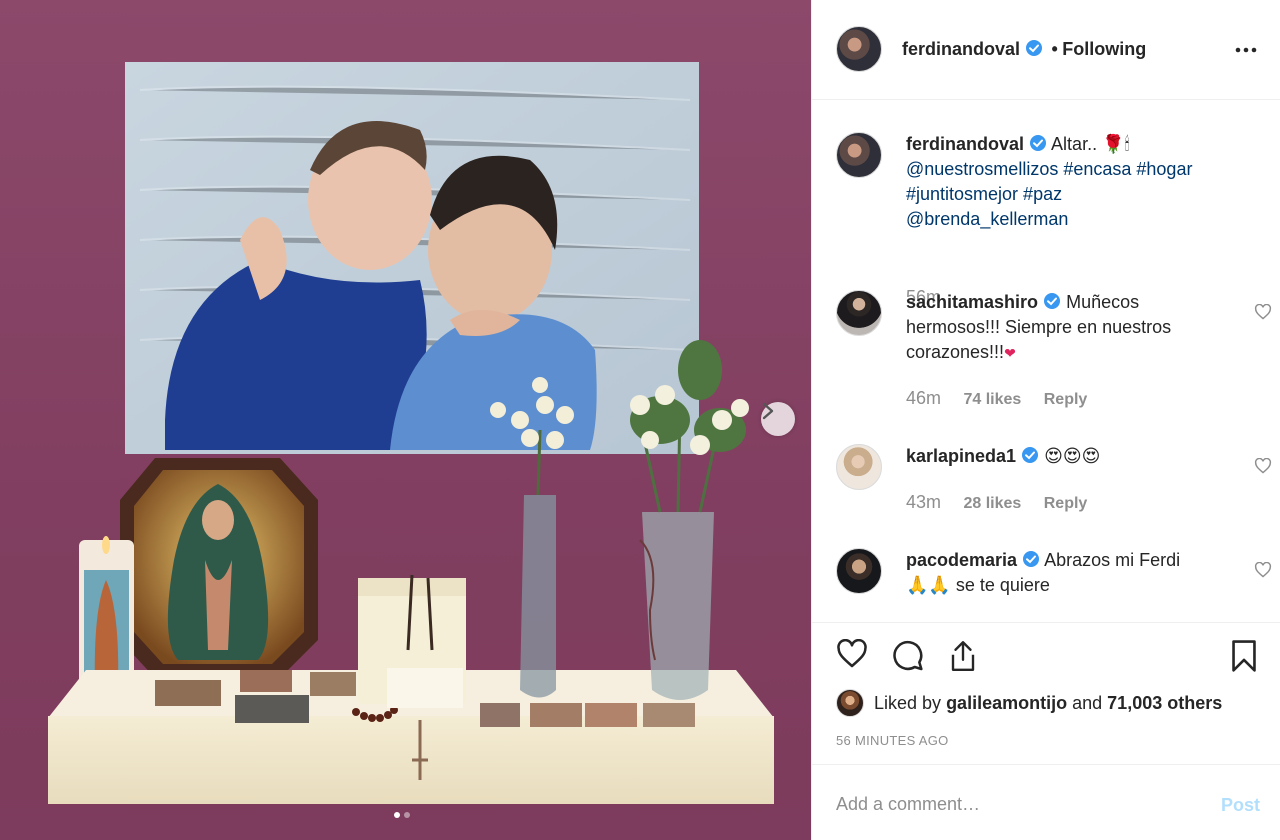 This screenshot has height=840, width=1280. I want to click on caption-avatar, so click(859, 155).